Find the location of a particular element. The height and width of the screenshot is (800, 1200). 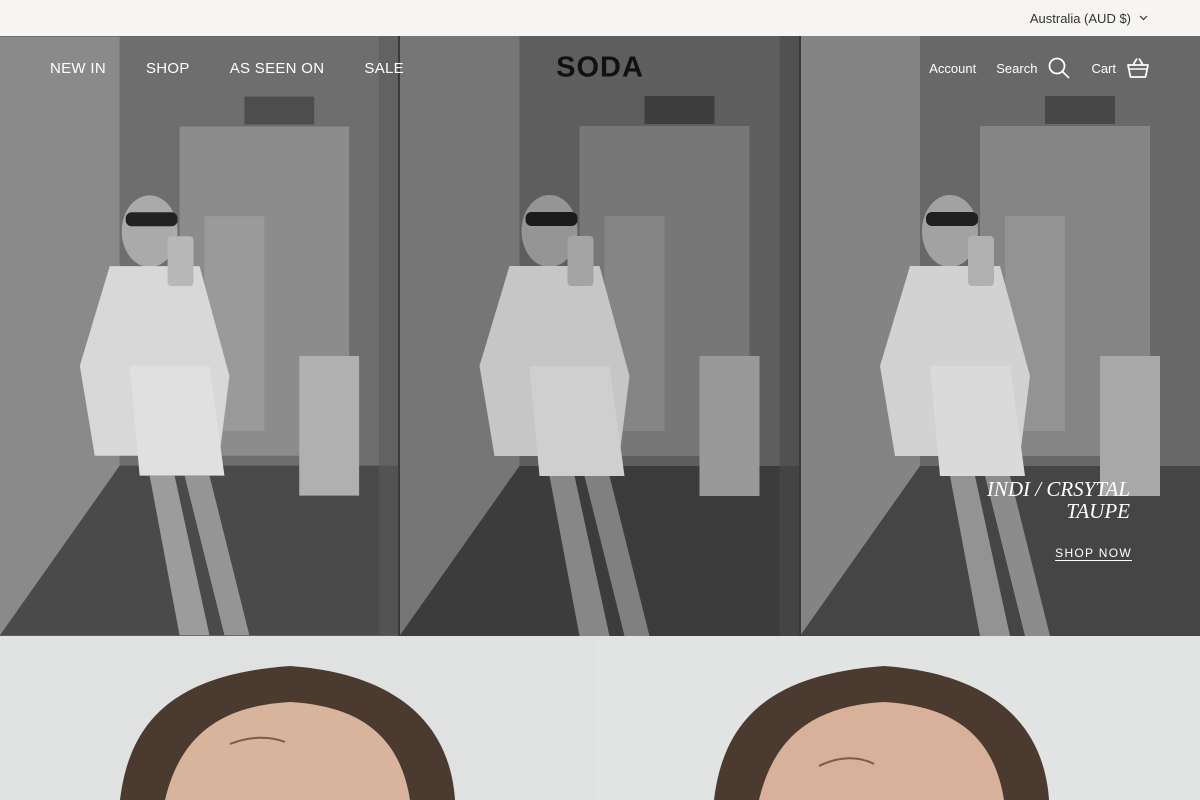

chevron-down-icon is located at coordinates (1143, 18).